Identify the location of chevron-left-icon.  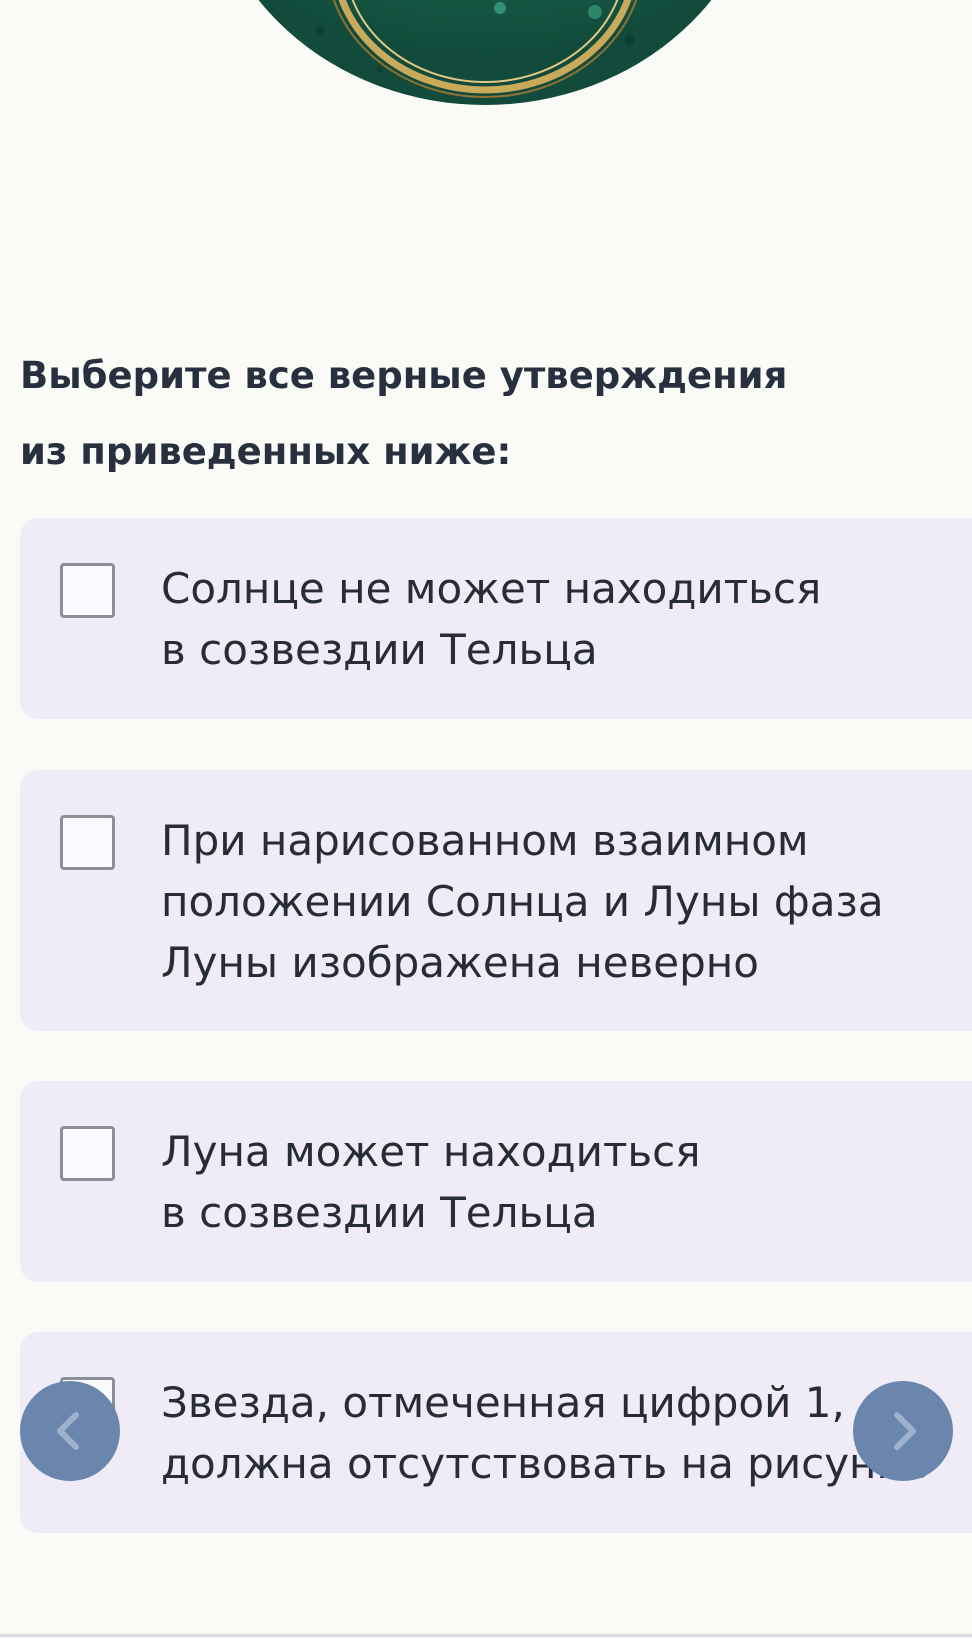
(68, 1431).